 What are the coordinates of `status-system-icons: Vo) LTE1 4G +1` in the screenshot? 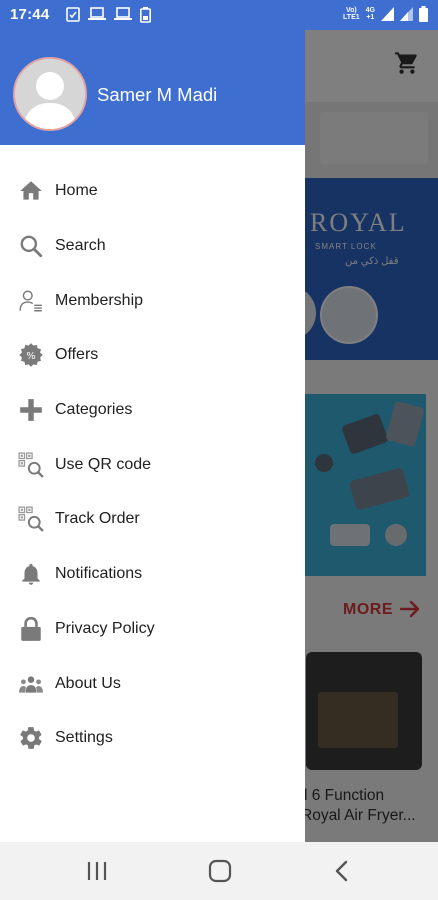 It's located at (385, 14).